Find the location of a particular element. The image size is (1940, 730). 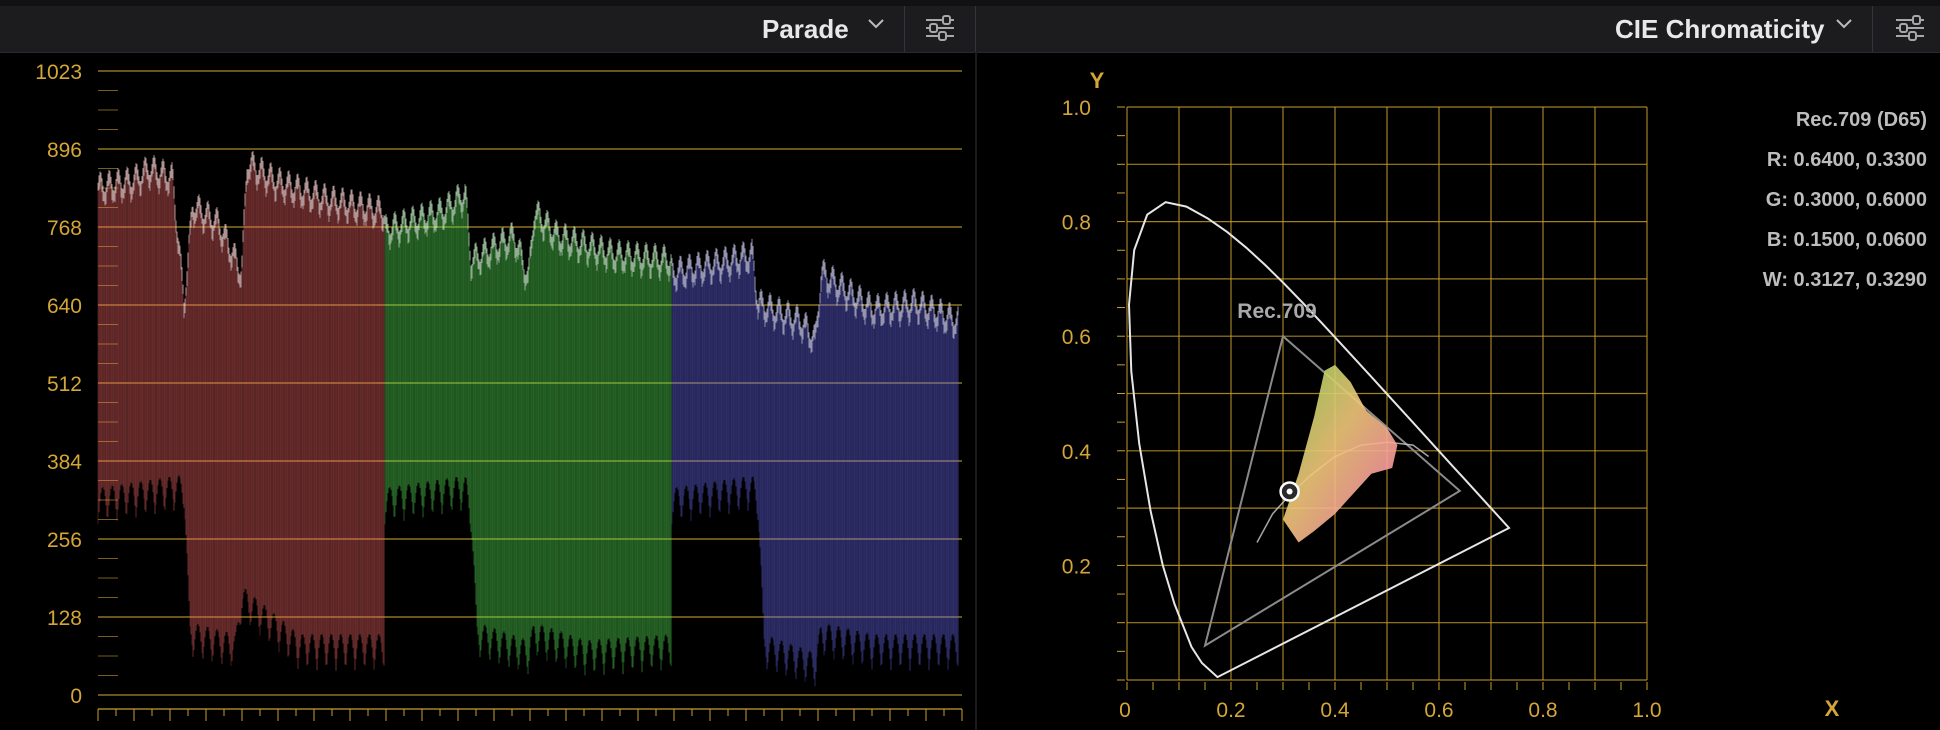

parade-y-tick-label: 768 is located at coordinates (64, 228).